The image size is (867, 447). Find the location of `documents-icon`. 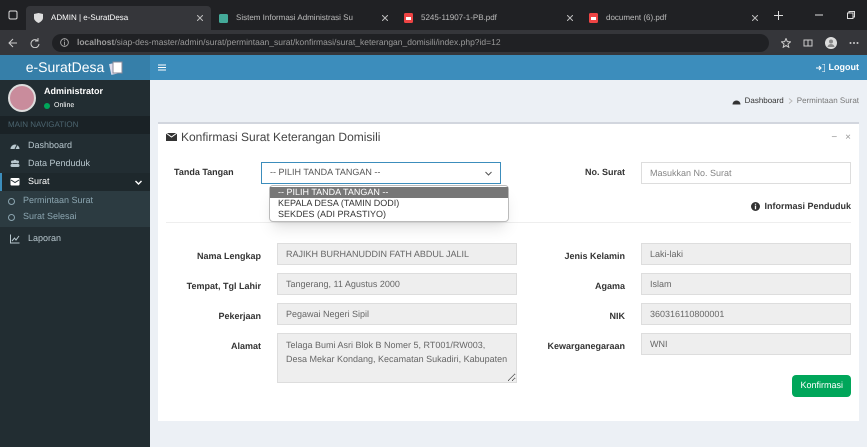

documents-icon is located at coordinates (116, 68).